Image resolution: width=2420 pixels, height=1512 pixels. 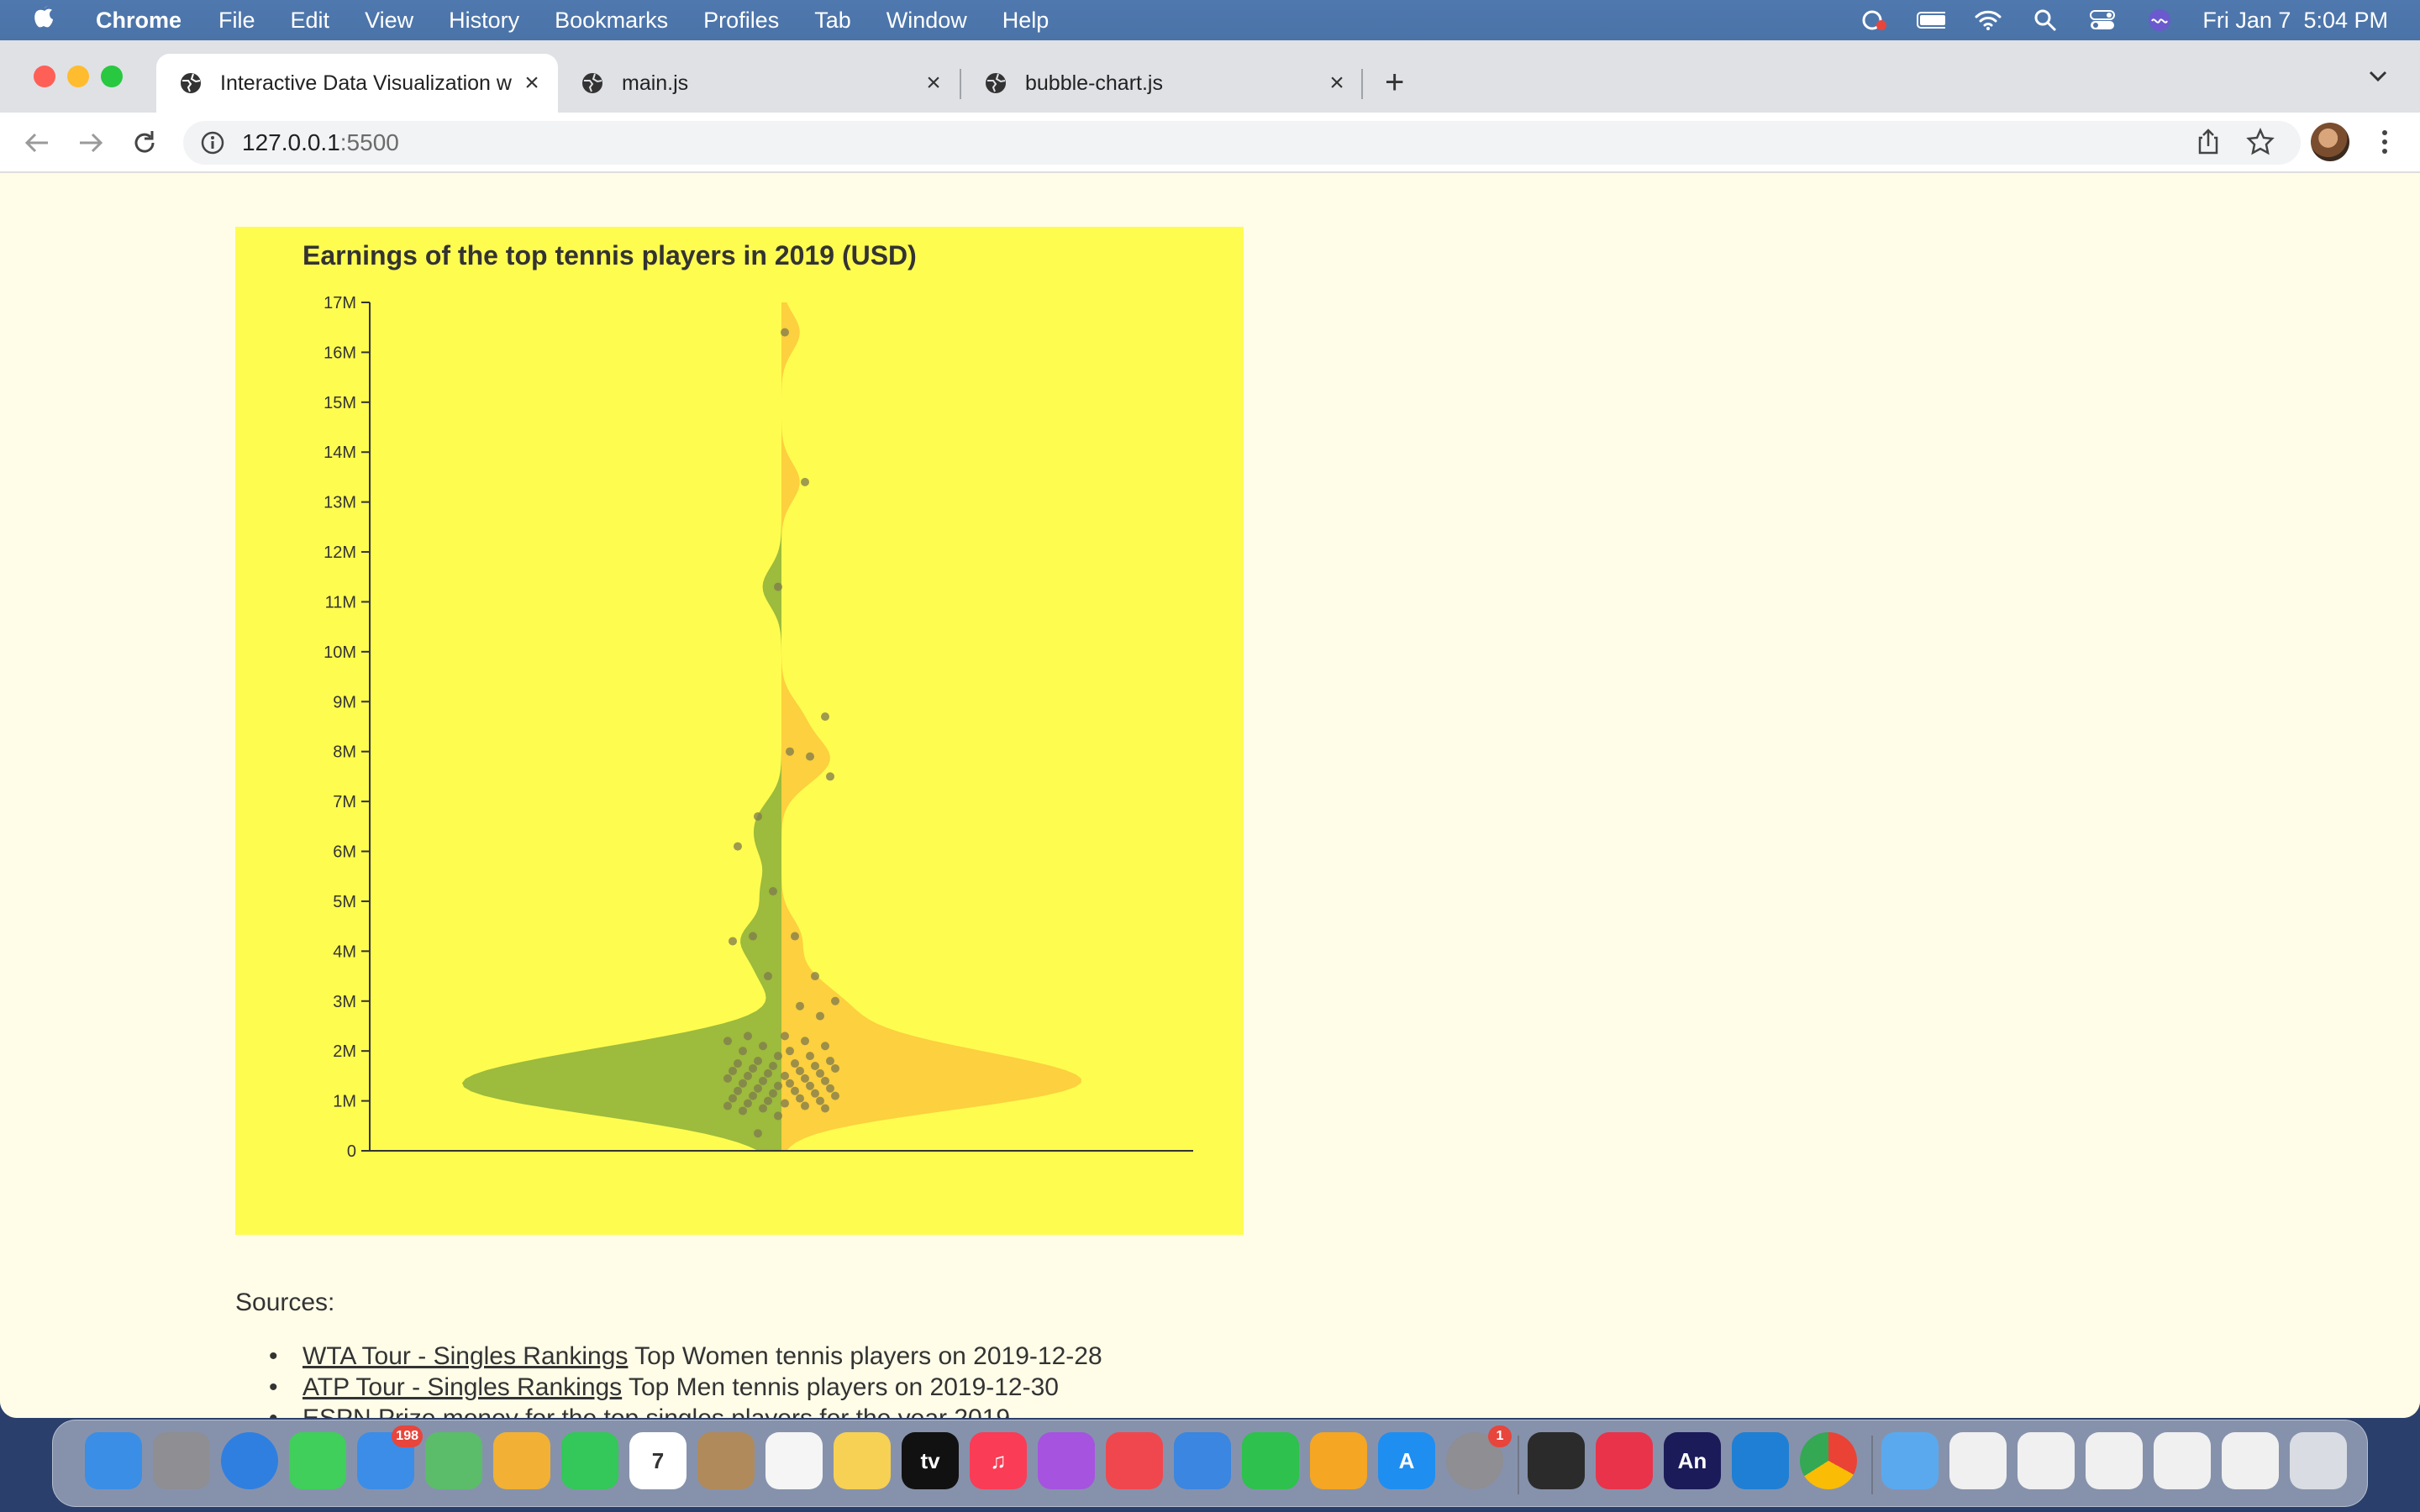 I want to click on messages-icon, so click(x=317, y=1460).